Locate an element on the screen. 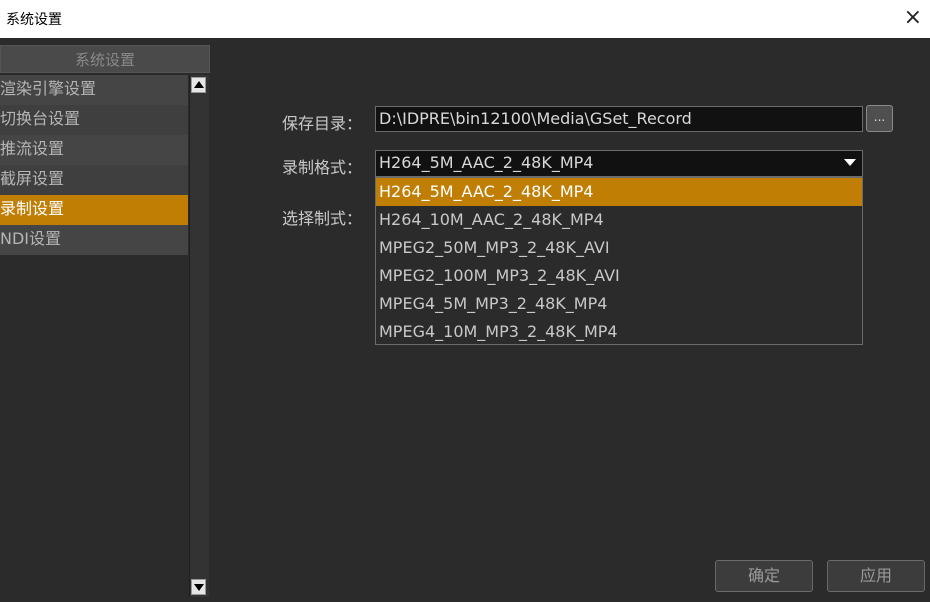 Image resolution: width=930 pixels, height=602 pixels. sidebar-item-streaming: 推流设置 is located at coordinates (94, 150).